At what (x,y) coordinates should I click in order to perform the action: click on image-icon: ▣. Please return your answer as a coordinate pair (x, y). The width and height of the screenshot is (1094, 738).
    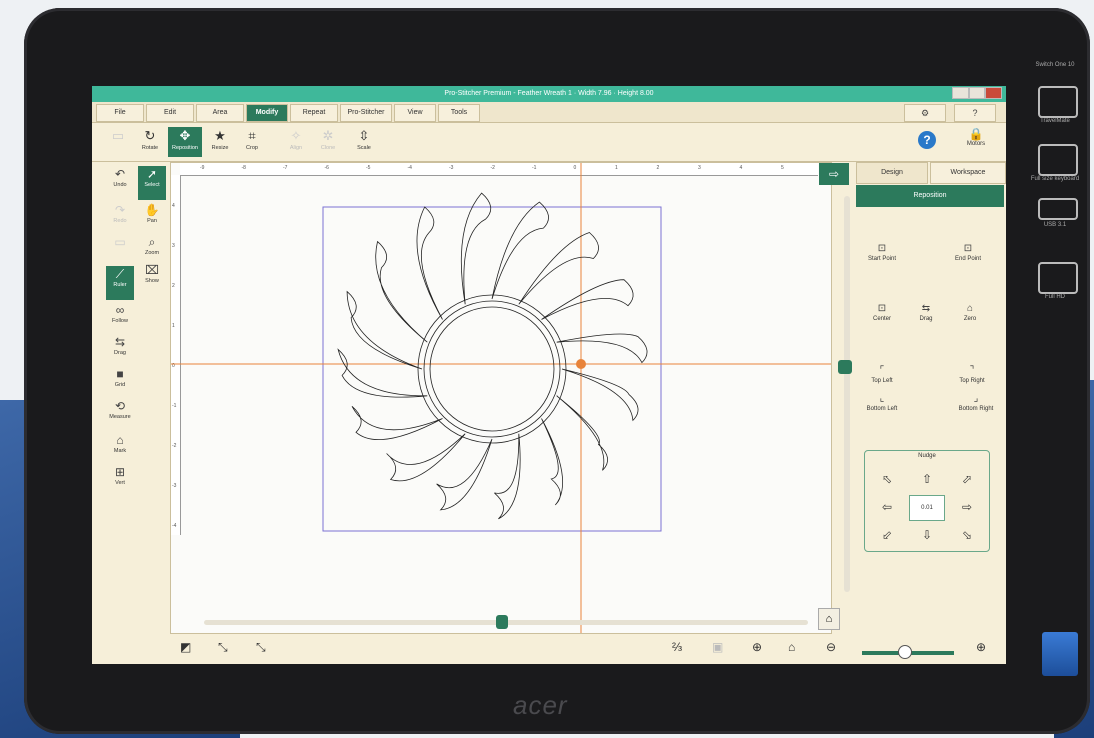
    Looking at the image, I should click on (717, 647).